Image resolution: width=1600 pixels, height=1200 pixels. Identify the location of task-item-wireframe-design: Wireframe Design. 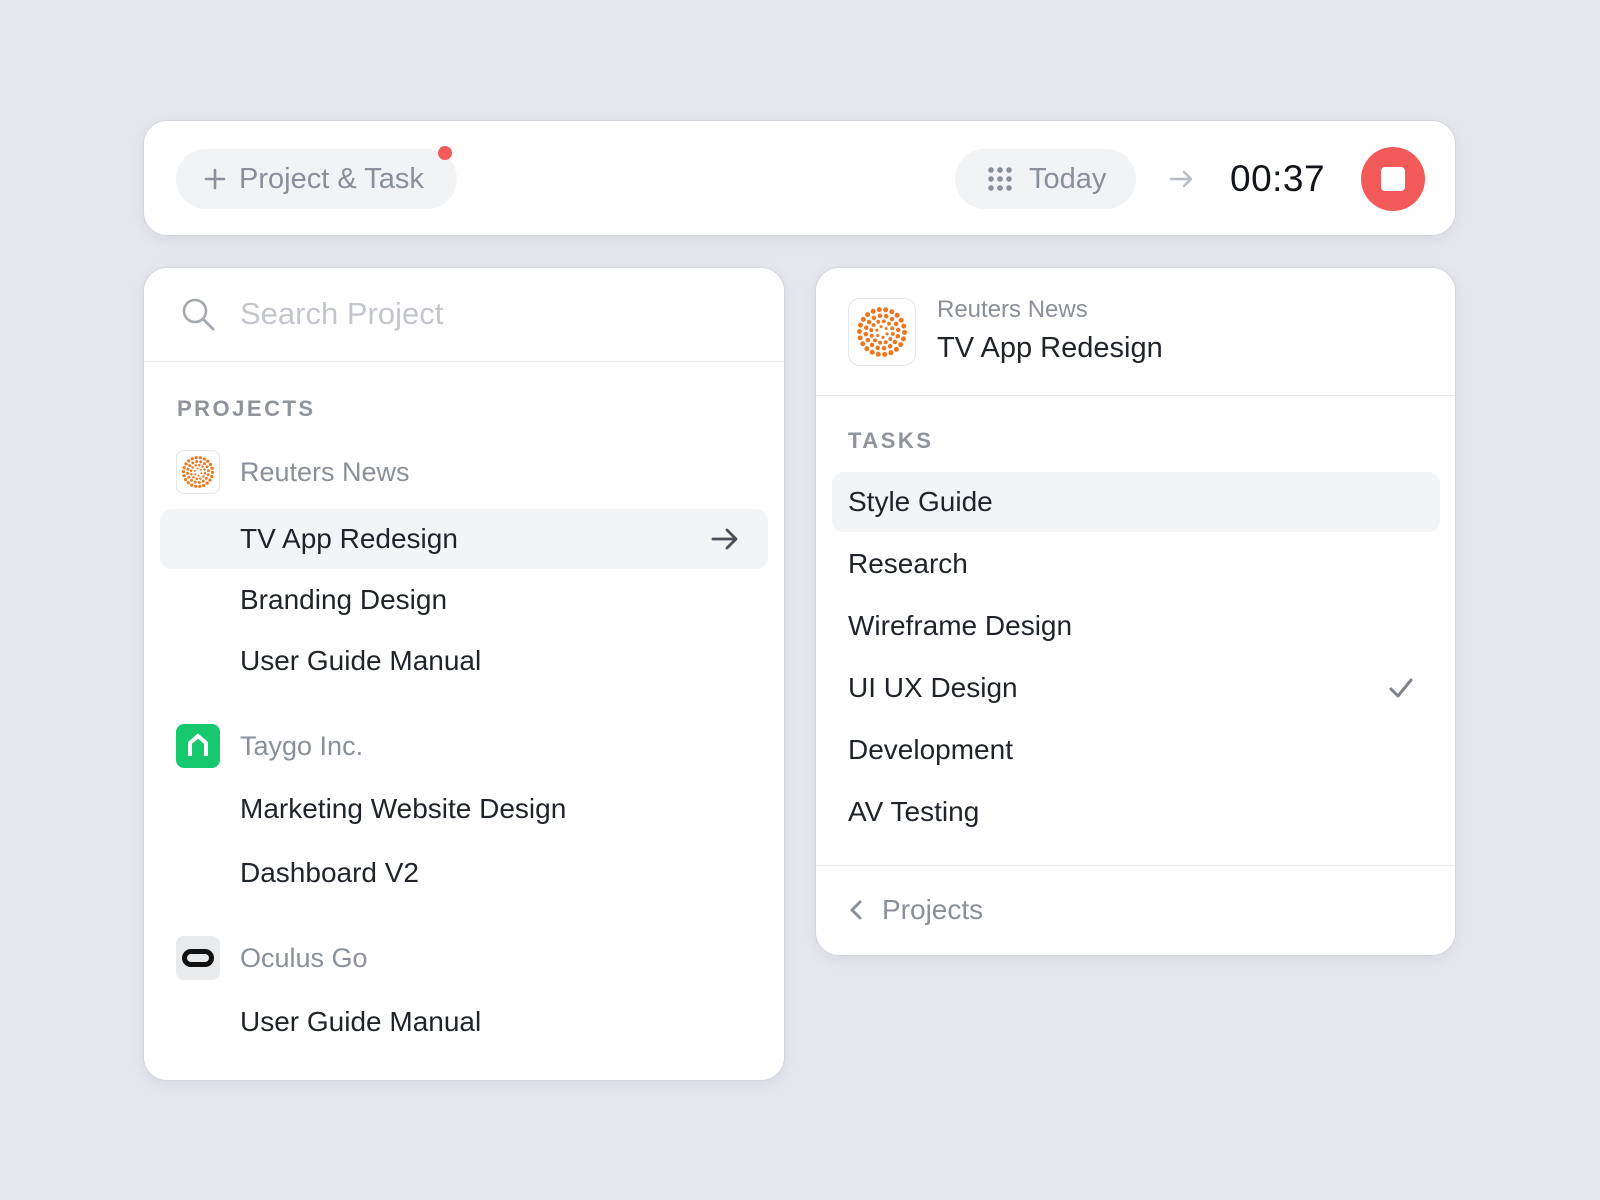
(1136, 626).